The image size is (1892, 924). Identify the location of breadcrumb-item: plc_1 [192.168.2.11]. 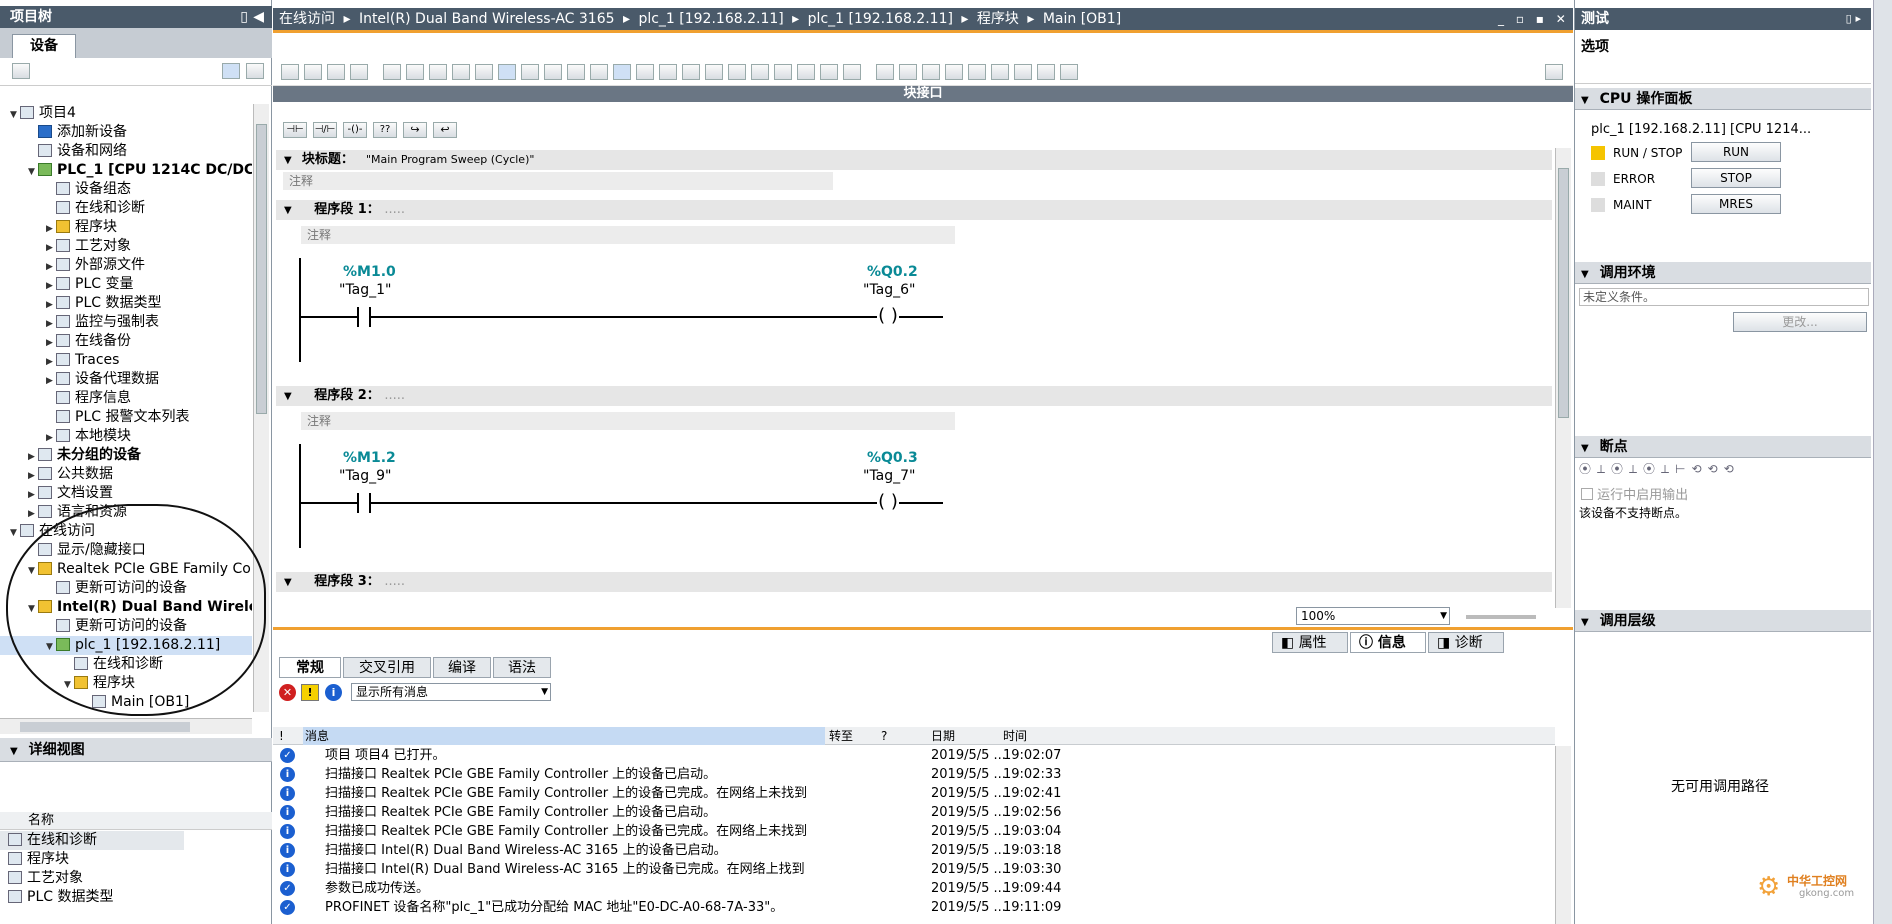
(880, 19).